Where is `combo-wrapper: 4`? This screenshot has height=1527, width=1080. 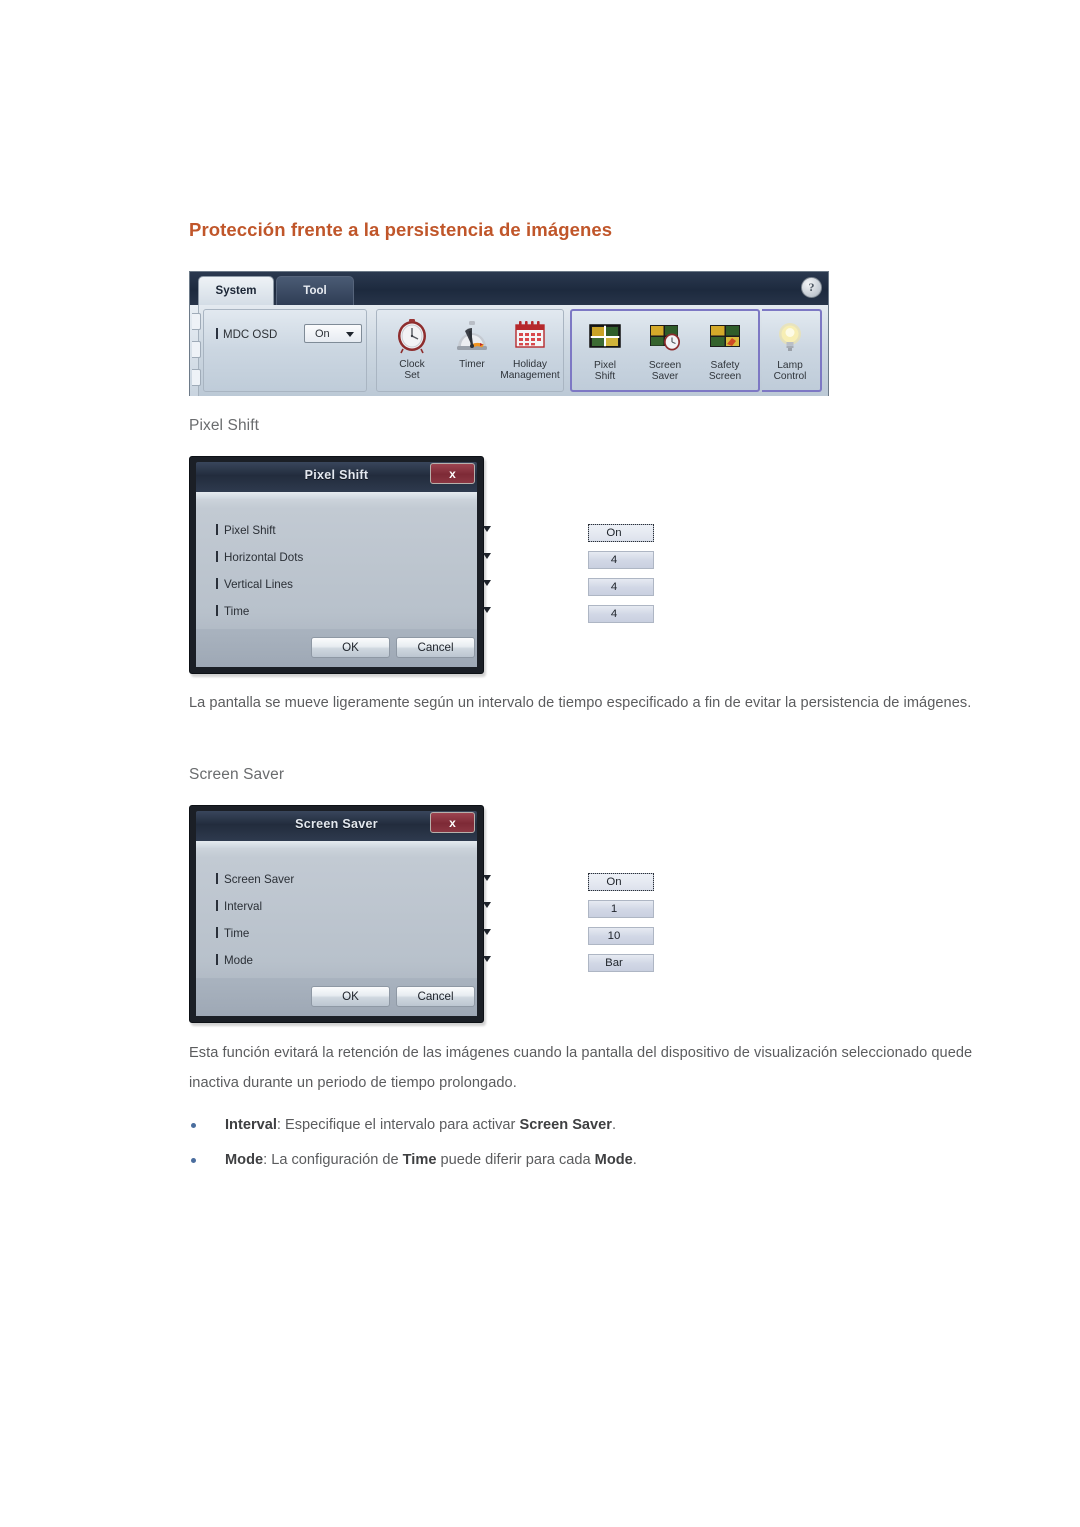
combo-wrapper: 4 is located at coordinates (523, 558).